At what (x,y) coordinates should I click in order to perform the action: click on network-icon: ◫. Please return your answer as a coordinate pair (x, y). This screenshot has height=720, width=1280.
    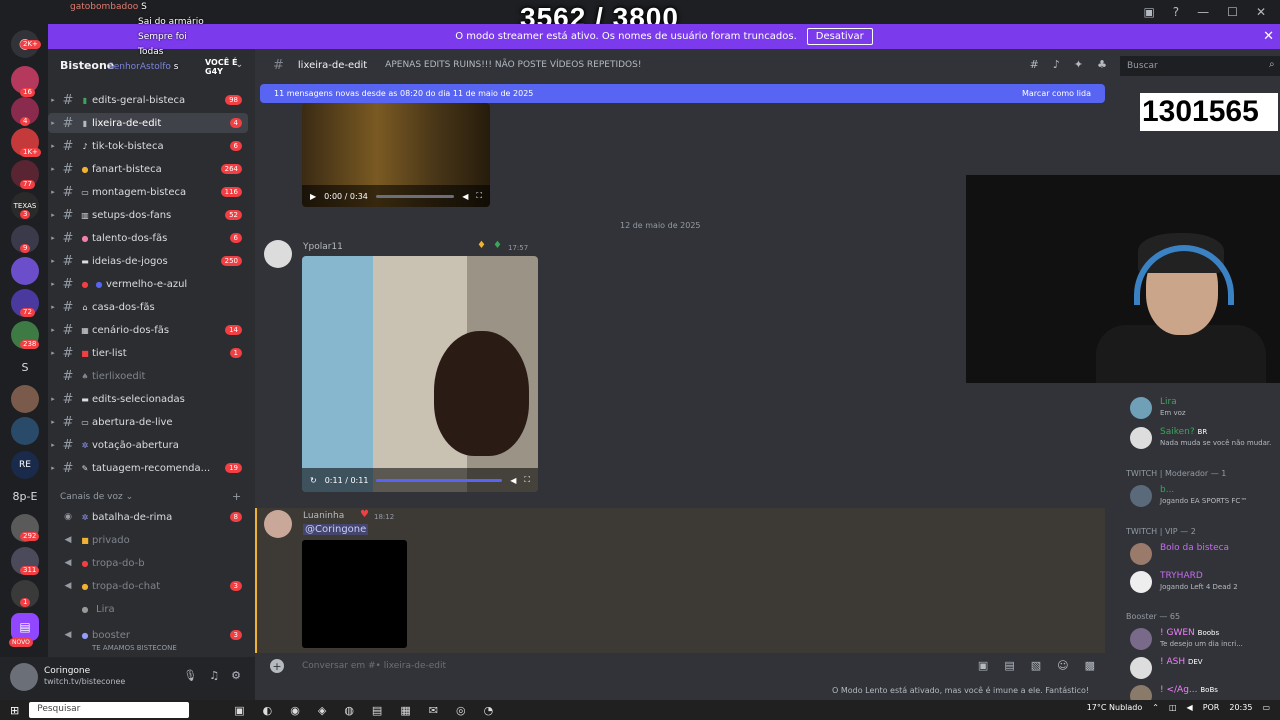
    Looking at the image, I should click on (1173, 707).